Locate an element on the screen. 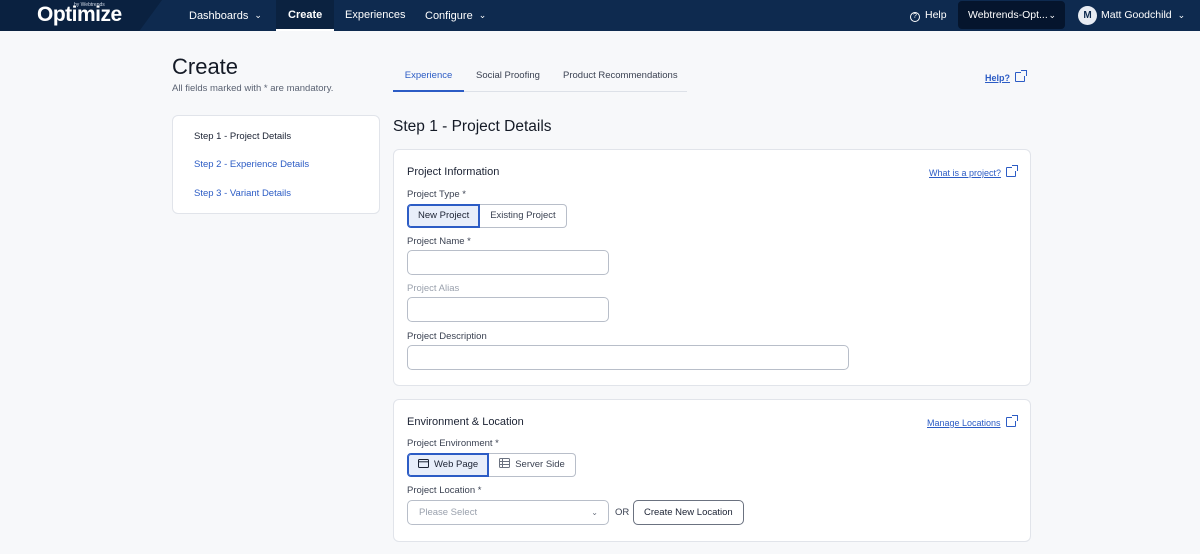  what-is-a-project-label: What is a project? is located at coordinates (965, 173).